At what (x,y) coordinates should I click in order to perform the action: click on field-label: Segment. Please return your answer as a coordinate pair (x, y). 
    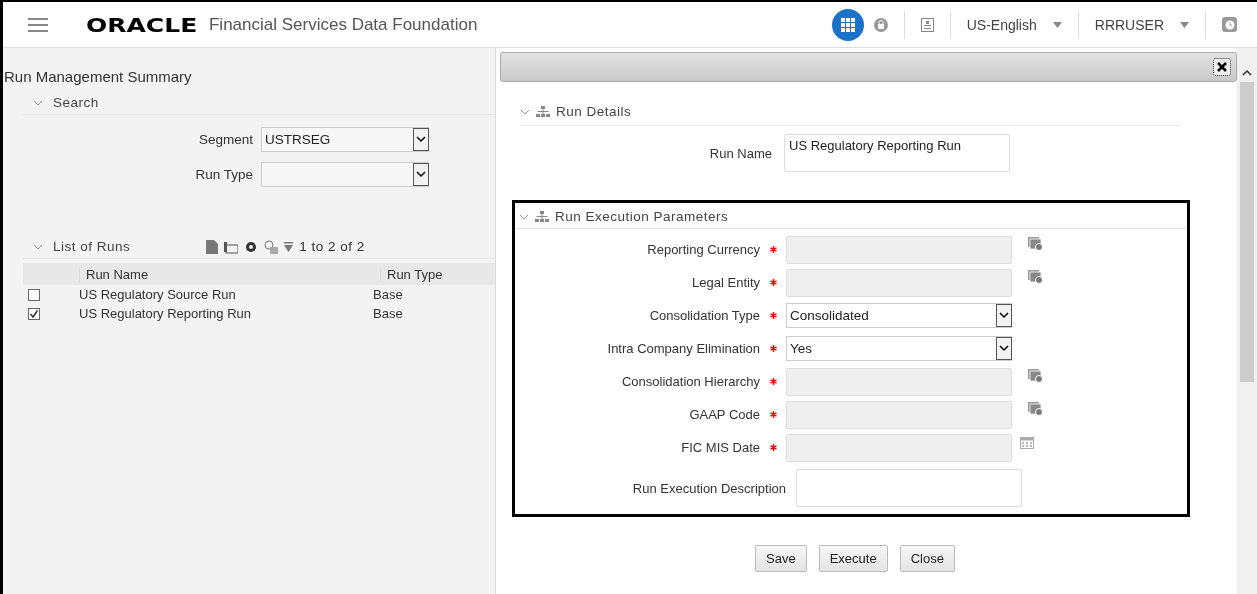
    Looking at the image, I should click on (225, 139).